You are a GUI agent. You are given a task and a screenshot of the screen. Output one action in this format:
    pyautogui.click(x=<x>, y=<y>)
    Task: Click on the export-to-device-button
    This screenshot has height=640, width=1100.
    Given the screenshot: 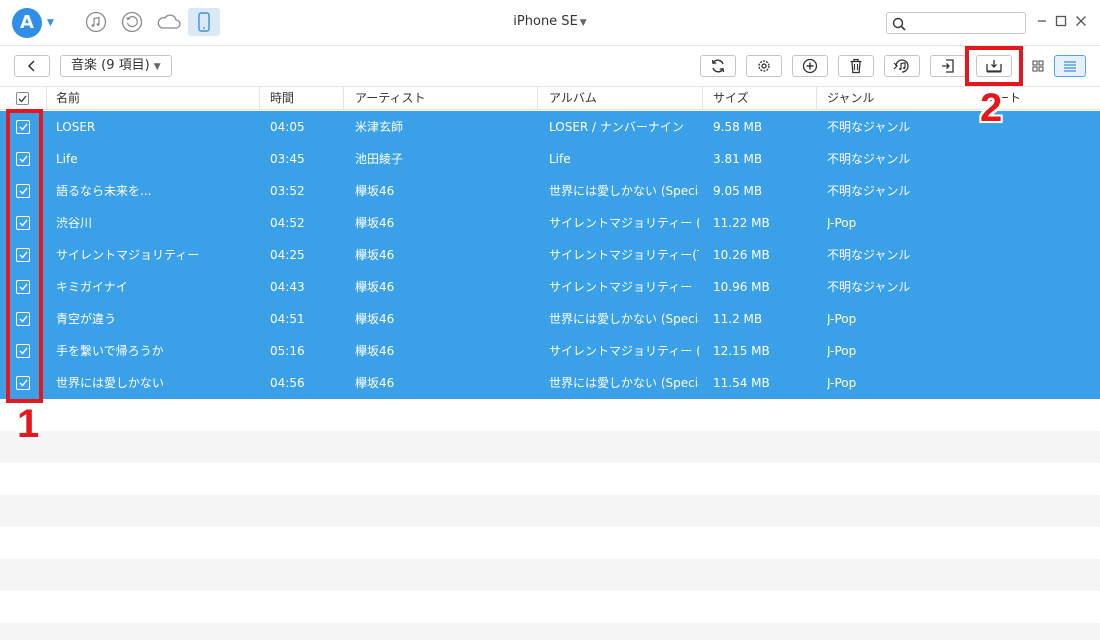 What is the action you would take?
    pyautogui.click(x=948, y=66)
    